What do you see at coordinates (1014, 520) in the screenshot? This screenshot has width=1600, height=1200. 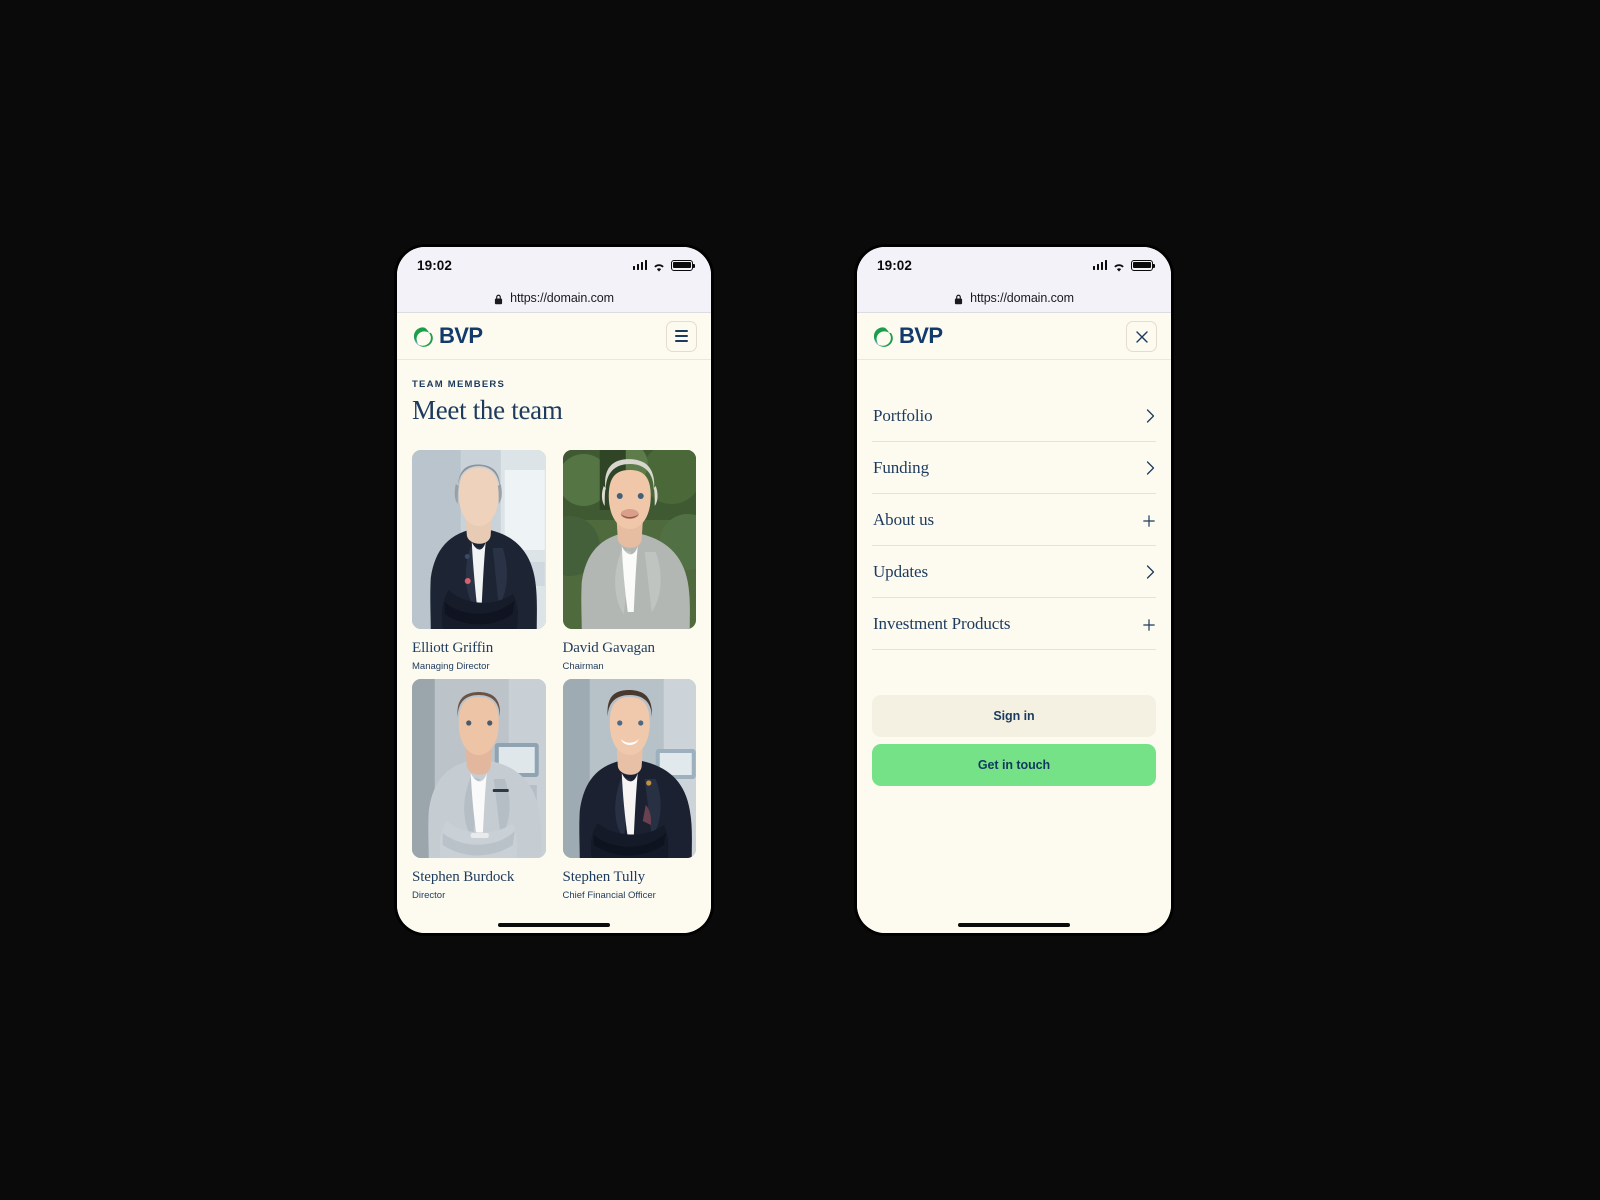 I see `nav-item-about-us: About us` at bounding box center [1014, 520].